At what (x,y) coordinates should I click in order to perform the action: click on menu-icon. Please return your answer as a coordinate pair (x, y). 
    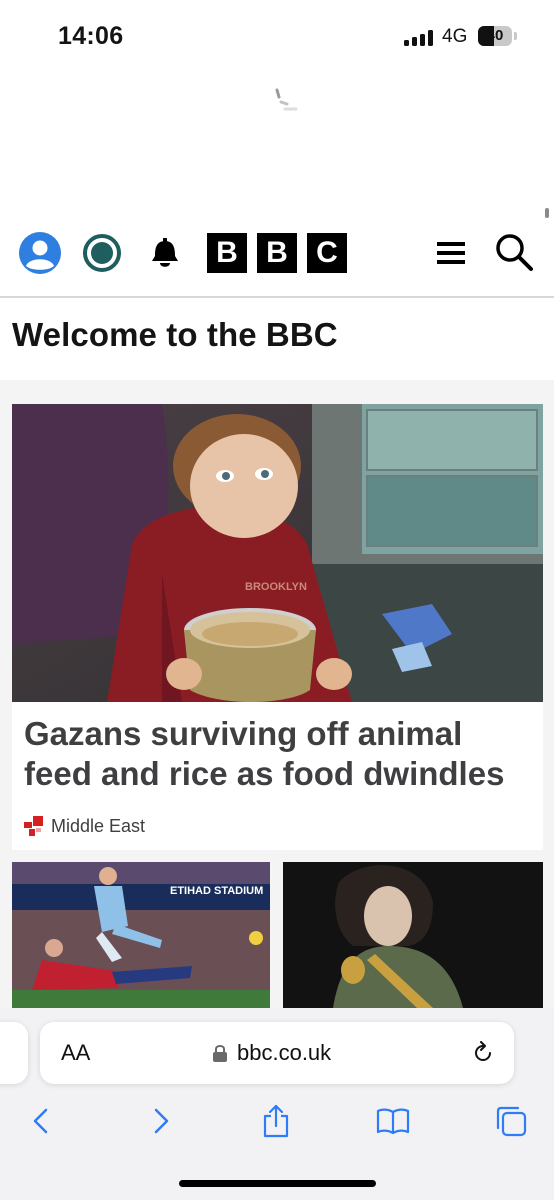
    Looking at the image, I should click on (451, 253).